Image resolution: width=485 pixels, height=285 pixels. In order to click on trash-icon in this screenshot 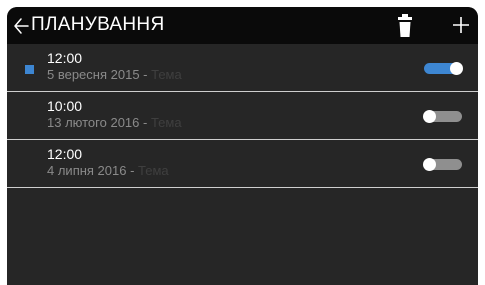, I will do `click(405, 25)`.